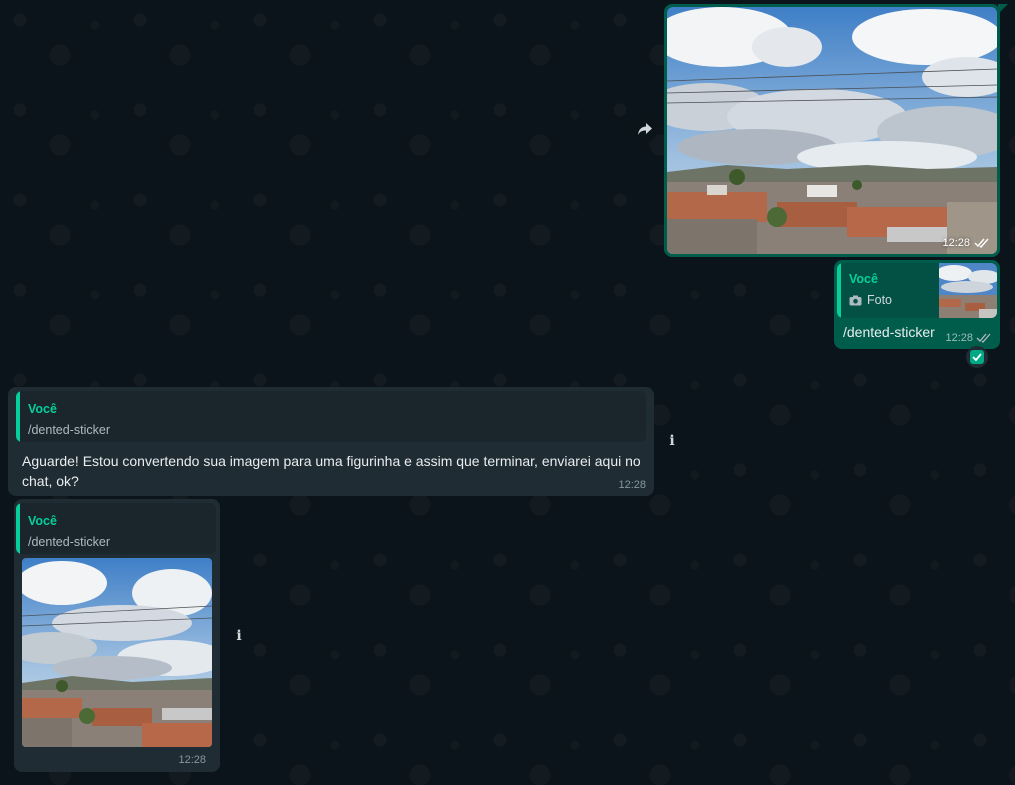 The width and height of the screenshot is (1015, 785). I want to click on forward-icon, so click(645, 129).